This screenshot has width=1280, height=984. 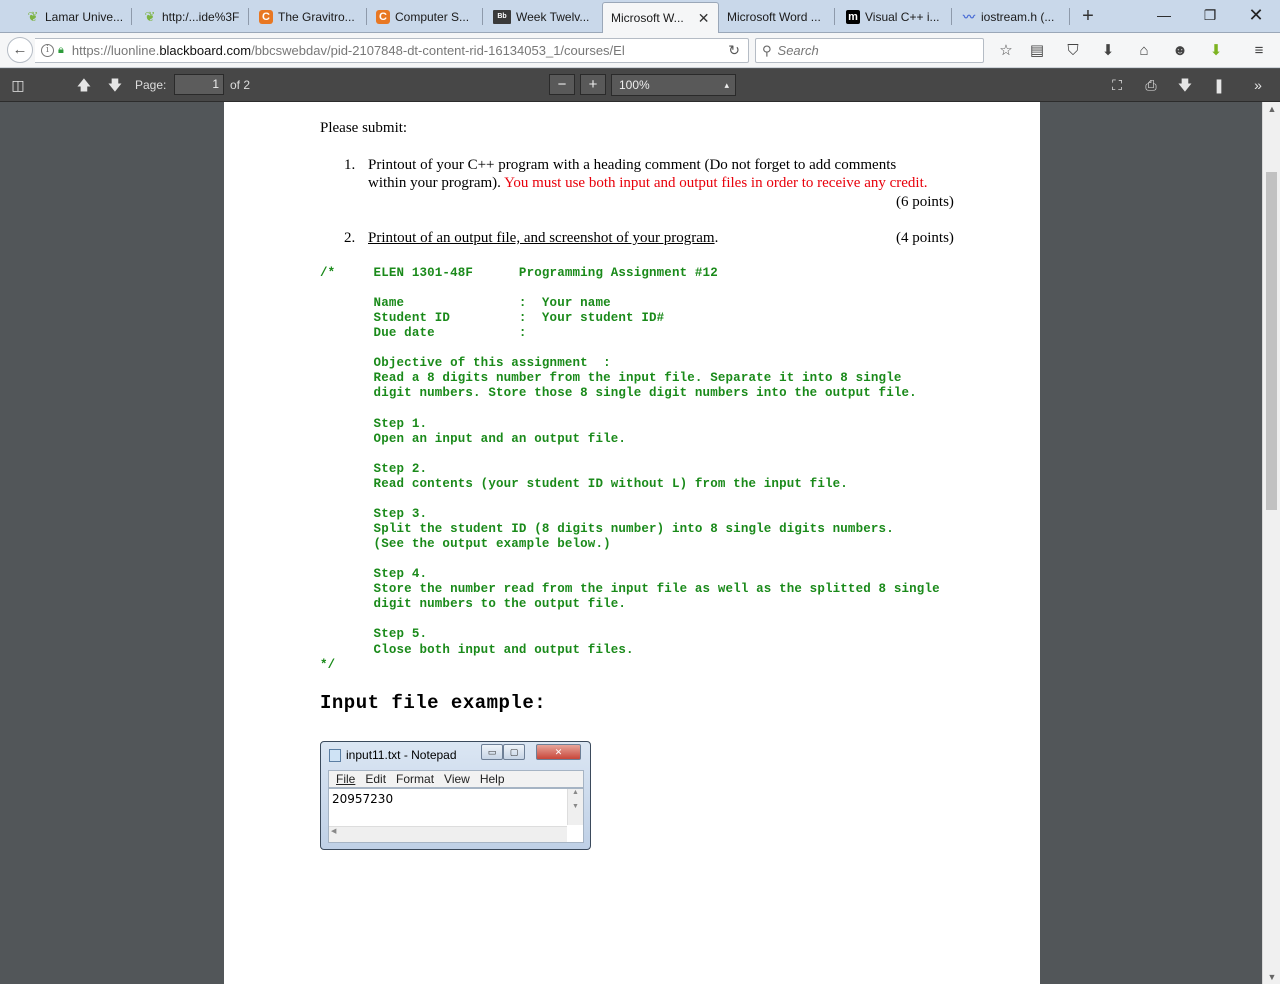 I want to click on tab-http: ❦ http:/...ide%3F, so click(x=193, y=16).